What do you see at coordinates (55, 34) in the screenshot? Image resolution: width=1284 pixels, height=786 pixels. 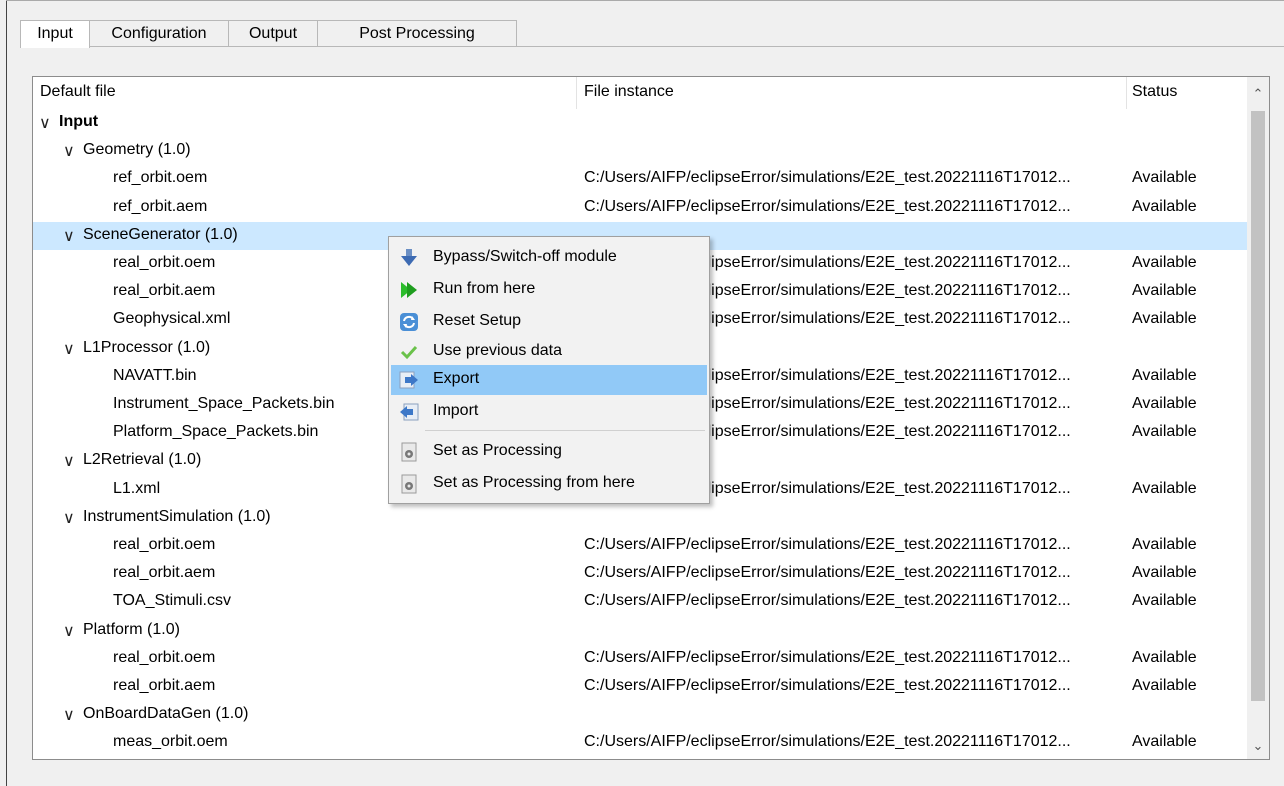 I see `tab-input: Input` at bounding box center [55, 34].